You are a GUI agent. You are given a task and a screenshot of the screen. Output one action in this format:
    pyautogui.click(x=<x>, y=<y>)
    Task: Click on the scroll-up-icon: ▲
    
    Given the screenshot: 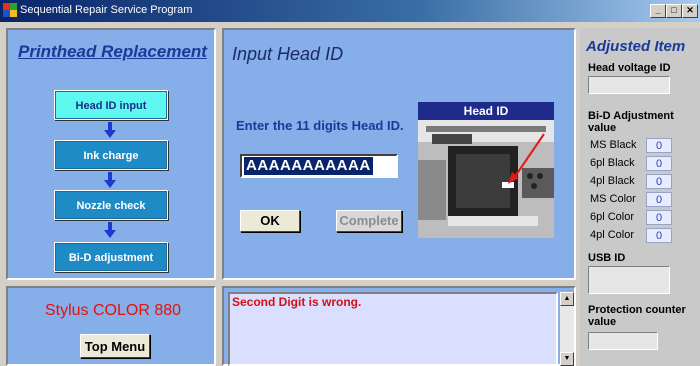 What is the action you would take?
    pyautogui.click(x=567, y=299)
    